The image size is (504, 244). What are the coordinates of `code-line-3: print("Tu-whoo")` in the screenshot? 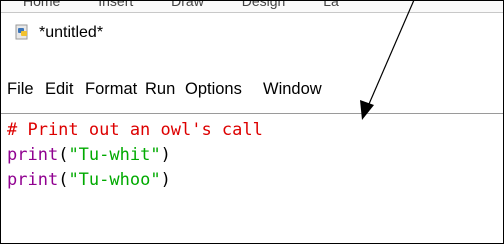 It's located at (89, 180).